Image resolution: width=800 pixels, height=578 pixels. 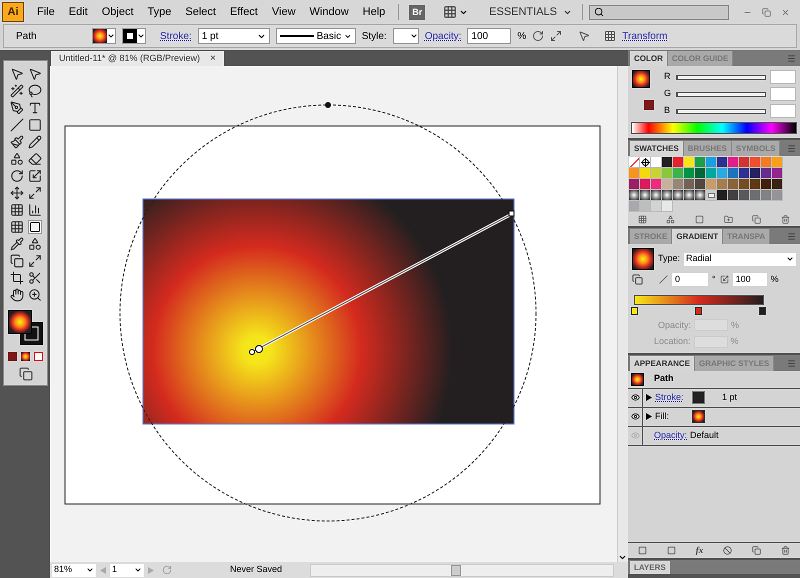 I want to click on opacity-field: 100, so click(x=489, y=36).